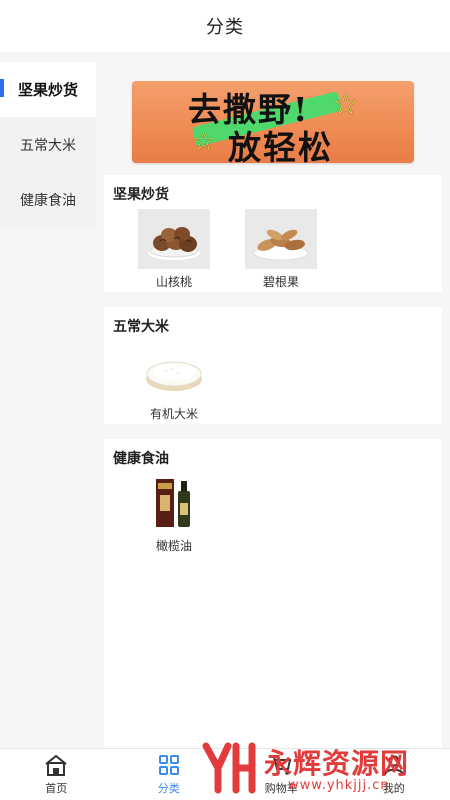 This screenshot has height=800, width=450. Describe the element at coordinates (173, 414) in the screenshot. I see `product-name: 有机大米` at that location.